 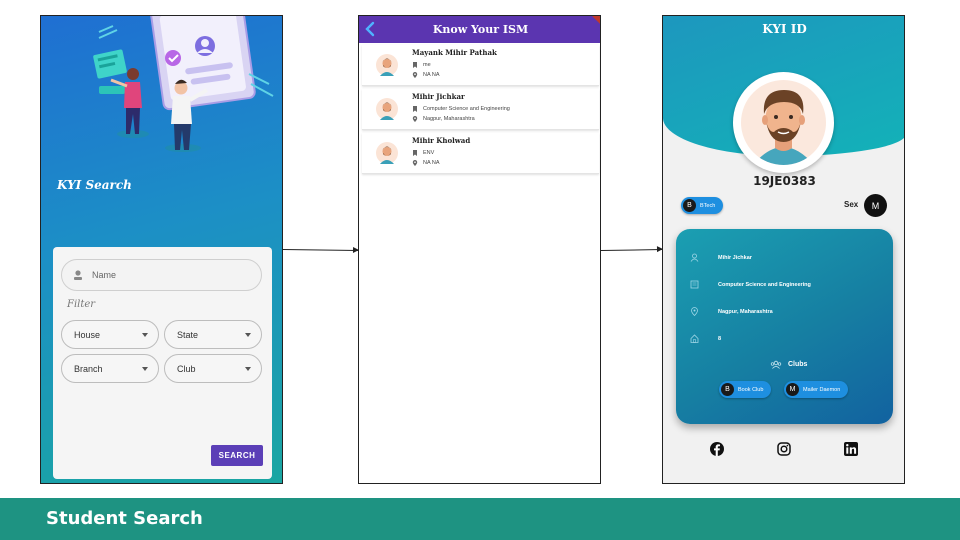 What do you see at coordinates (784, 181) in the screenshot?
I see `roll-number: 19JE0383` at bounding box center [784, 181].